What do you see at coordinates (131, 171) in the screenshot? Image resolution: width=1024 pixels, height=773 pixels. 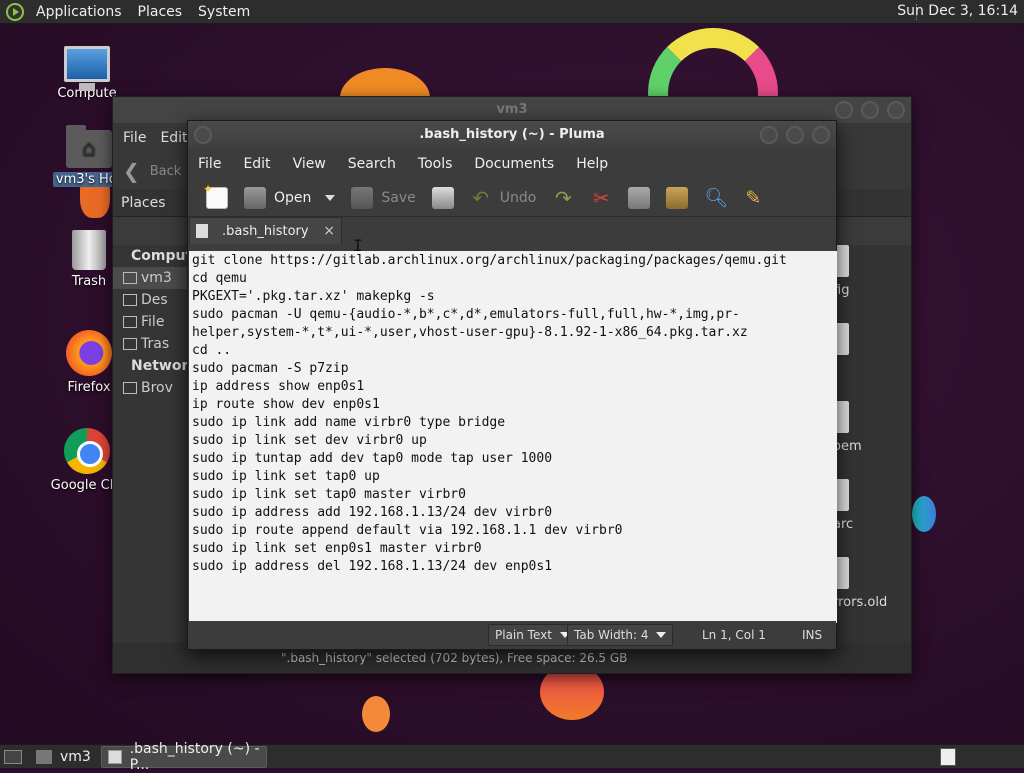 I see `back-arrow-icon: ❮` at bounding box center [131, 171].